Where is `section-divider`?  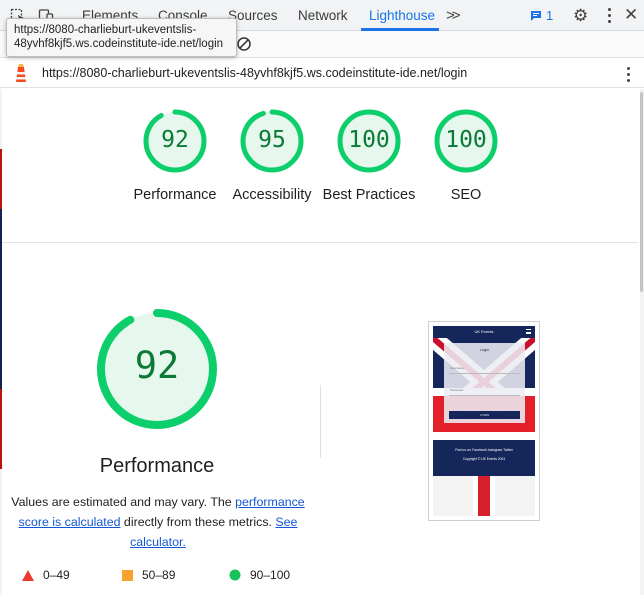
section-divider is located at coordinates (320, 242).